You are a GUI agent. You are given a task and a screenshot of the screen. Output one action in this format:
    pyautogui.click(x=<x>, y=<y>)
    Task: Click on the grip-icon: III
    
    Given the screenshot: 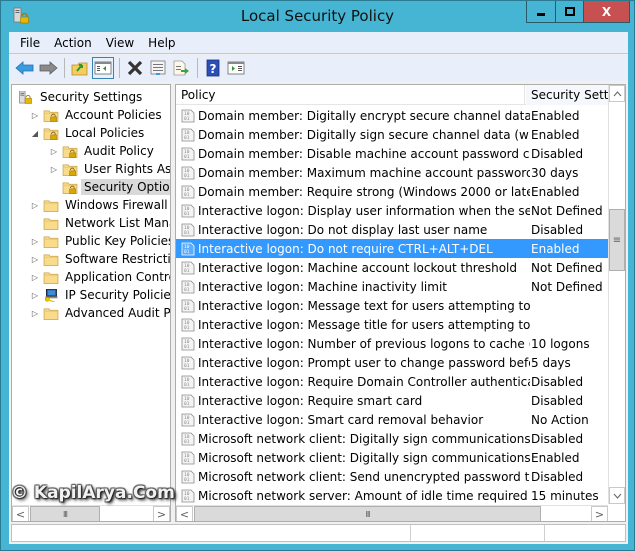 What is the action you would take?
    pyautogui.click(x=367, y=514)
    